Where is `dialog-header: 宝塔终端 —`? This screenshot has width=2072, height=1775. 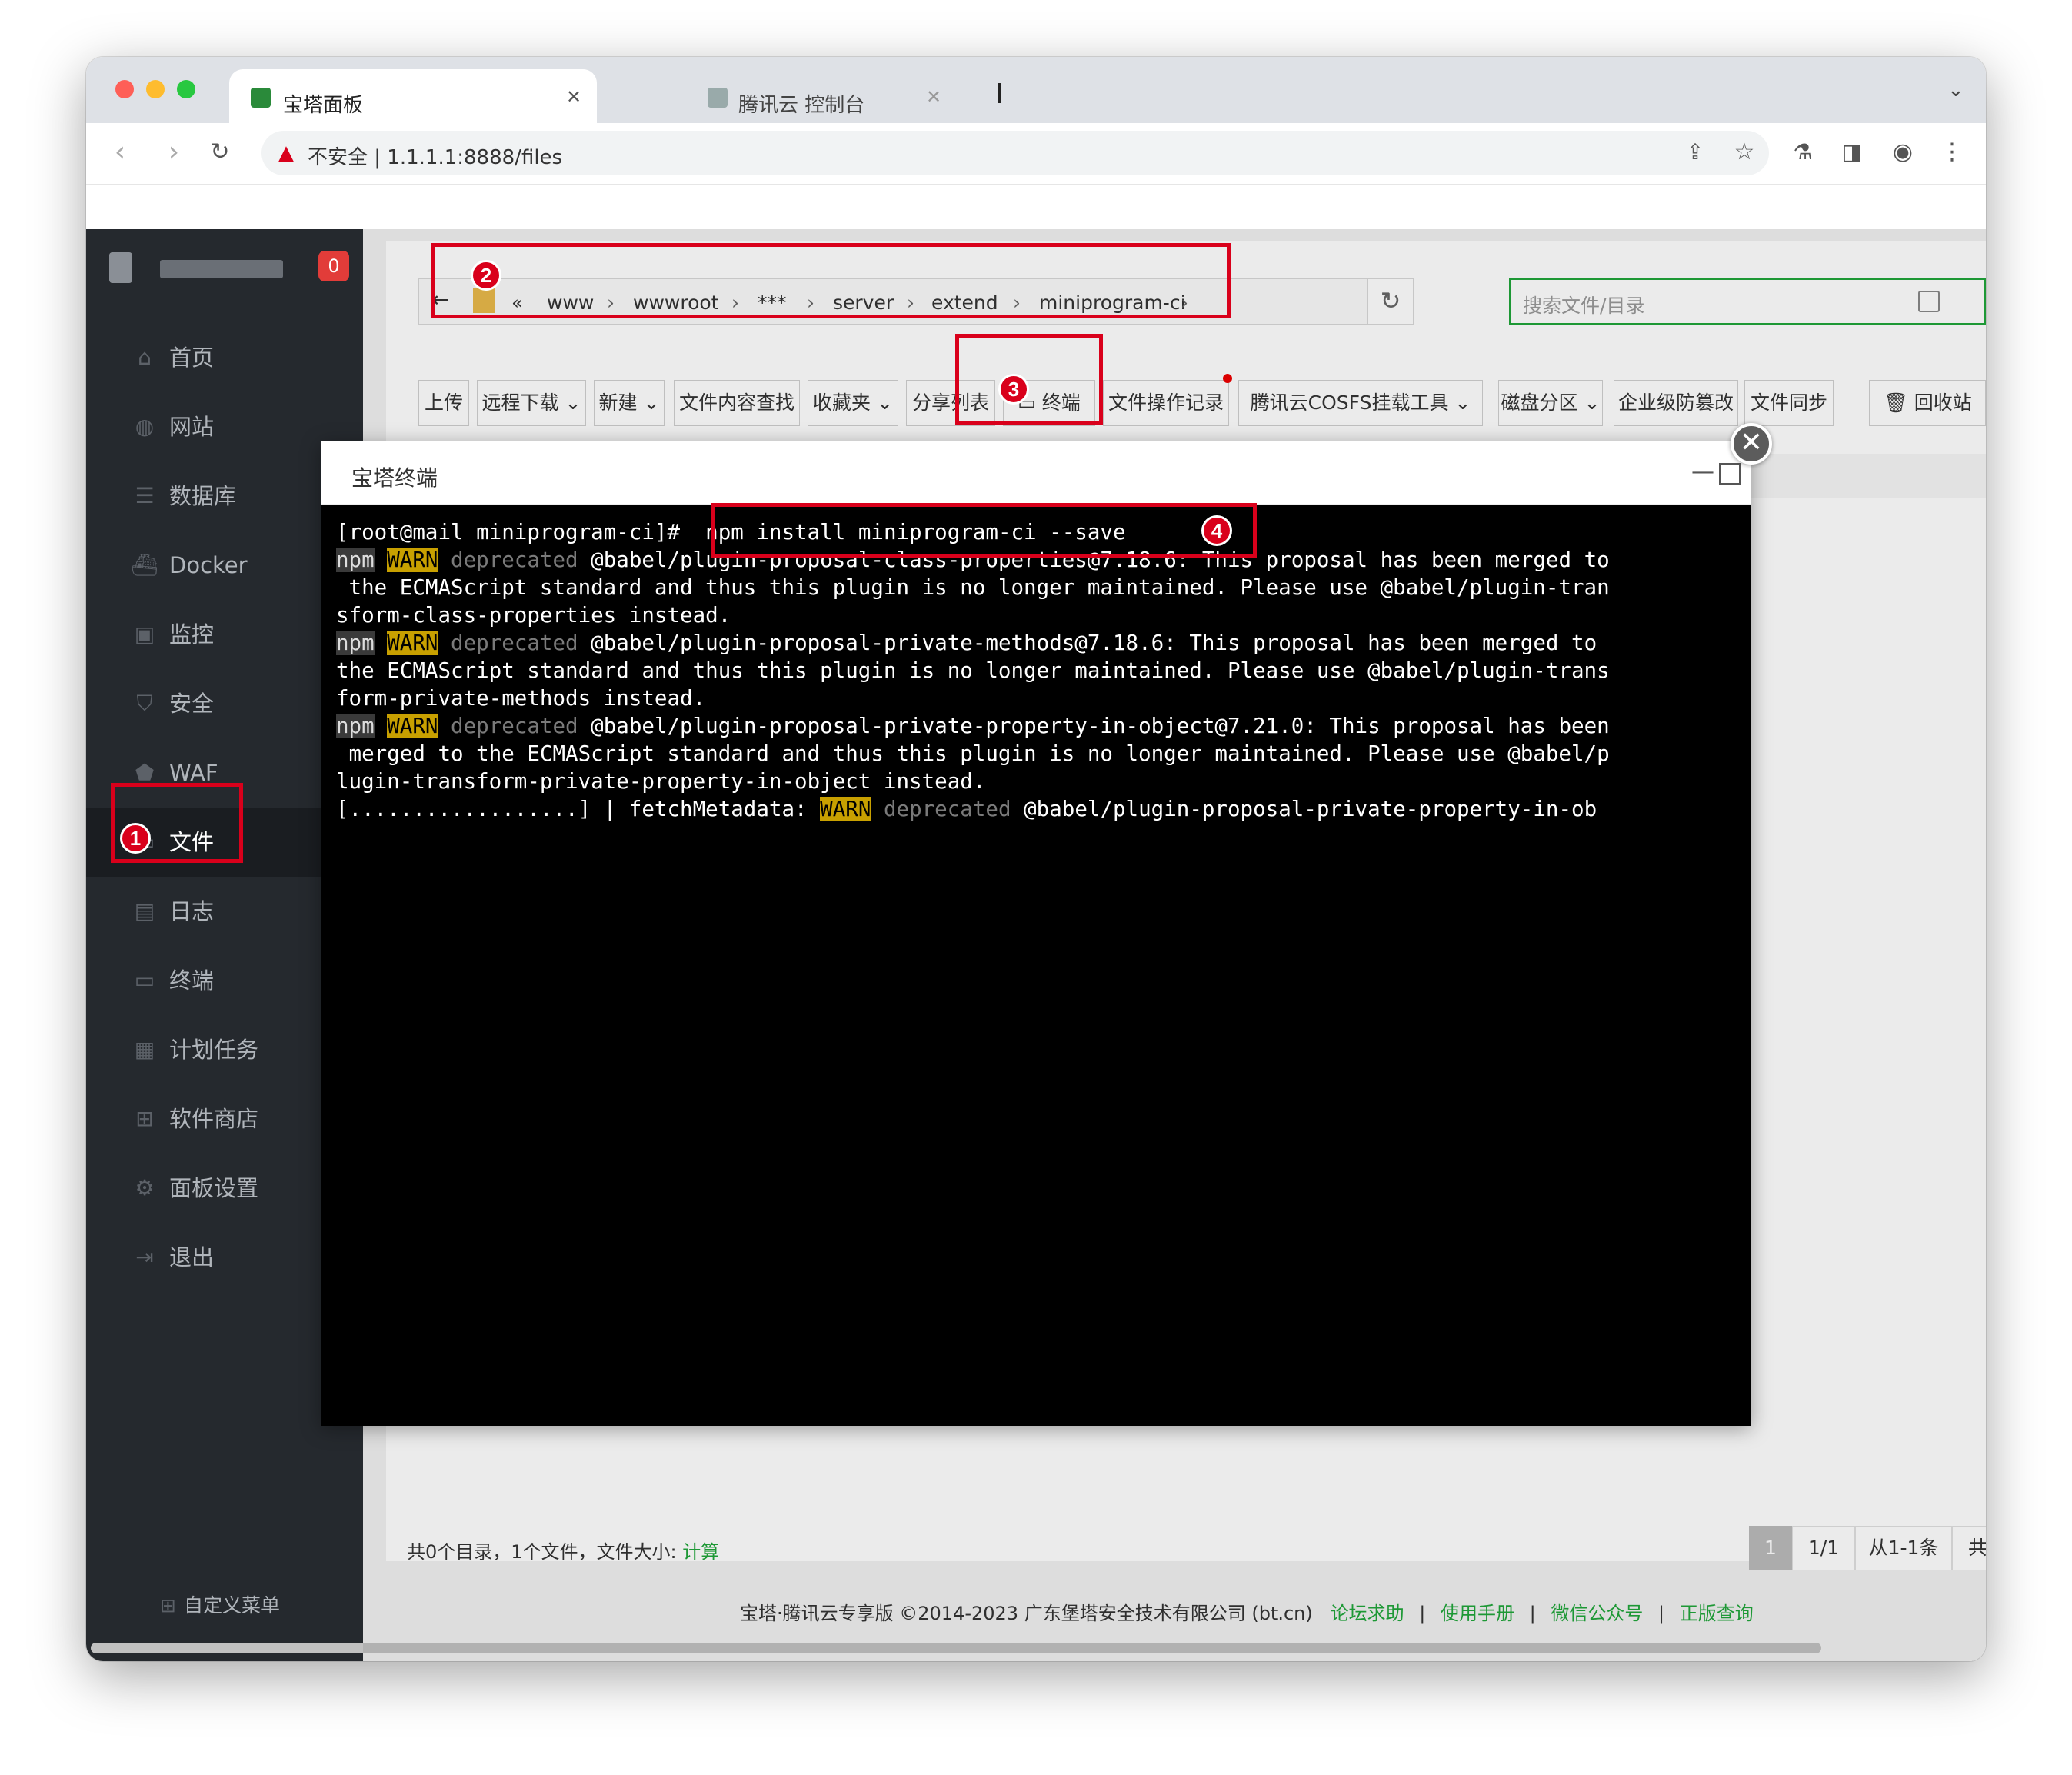 dialog-header: 宝塔终端 — is located at coordinates (1036, 473).